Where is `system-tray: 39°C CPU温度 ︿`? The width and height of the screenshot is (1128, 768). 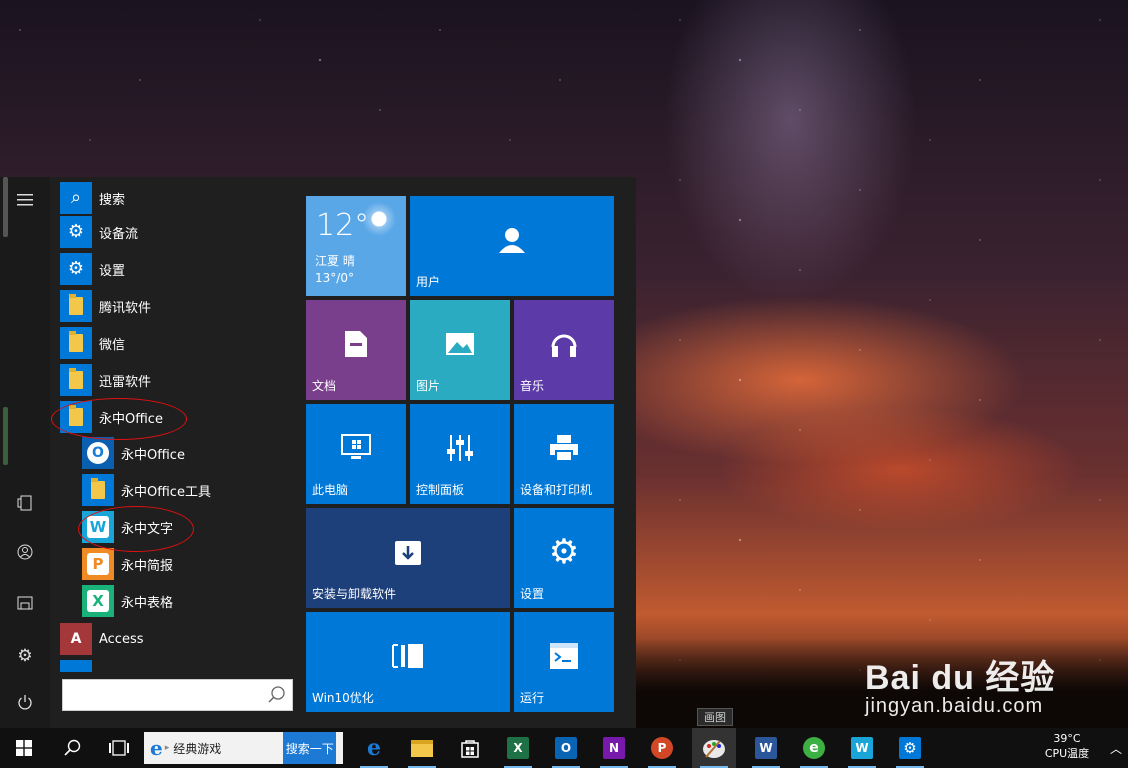
system-tray: 39°C CPU温度 ︿ is located at coordinates (1078, 748).